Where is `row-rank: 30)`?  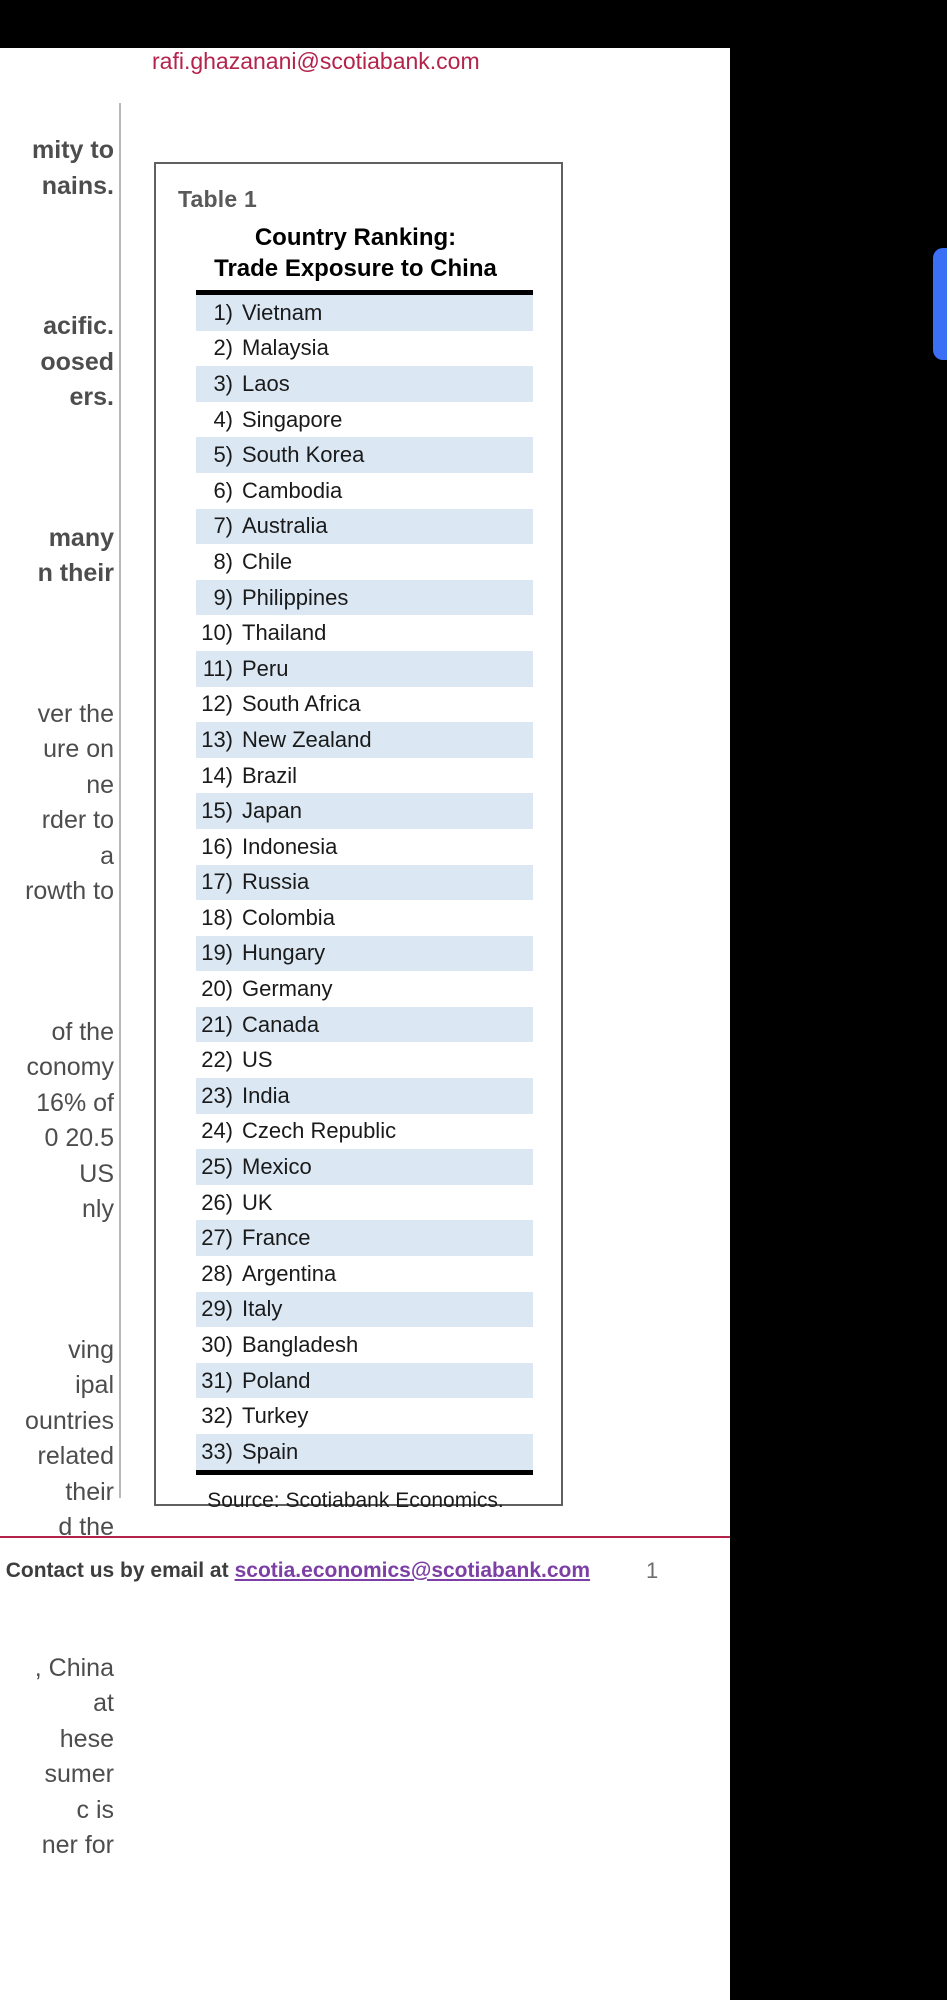
row-rank: 30) is located at coordinates (217, 1345).